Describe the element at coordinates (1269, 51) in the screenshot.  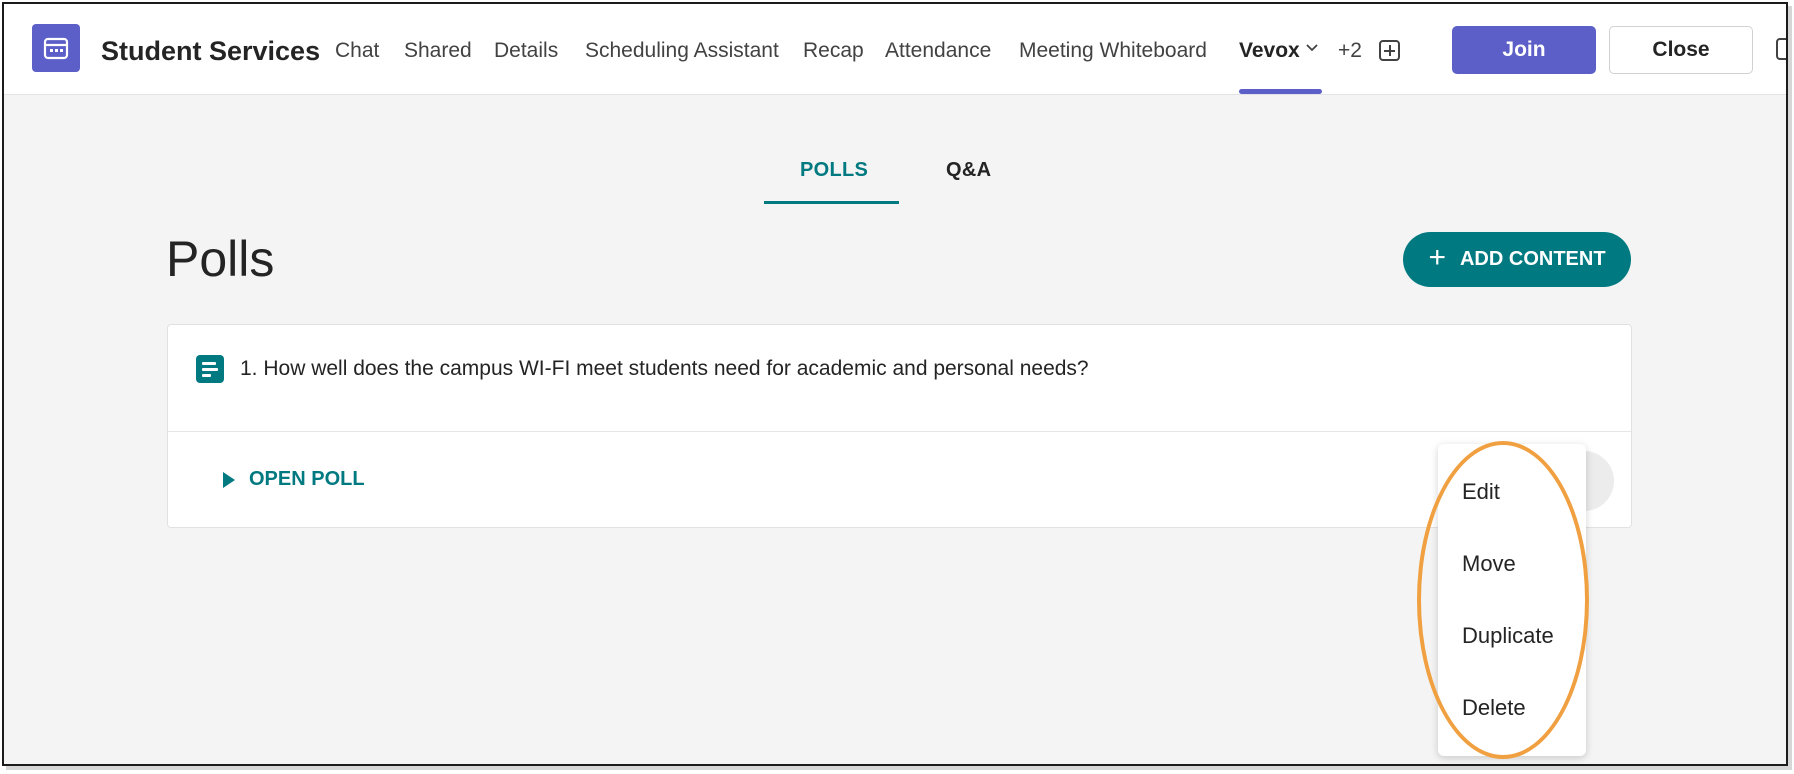
I see `tab-vevox: Vevox` at that location.